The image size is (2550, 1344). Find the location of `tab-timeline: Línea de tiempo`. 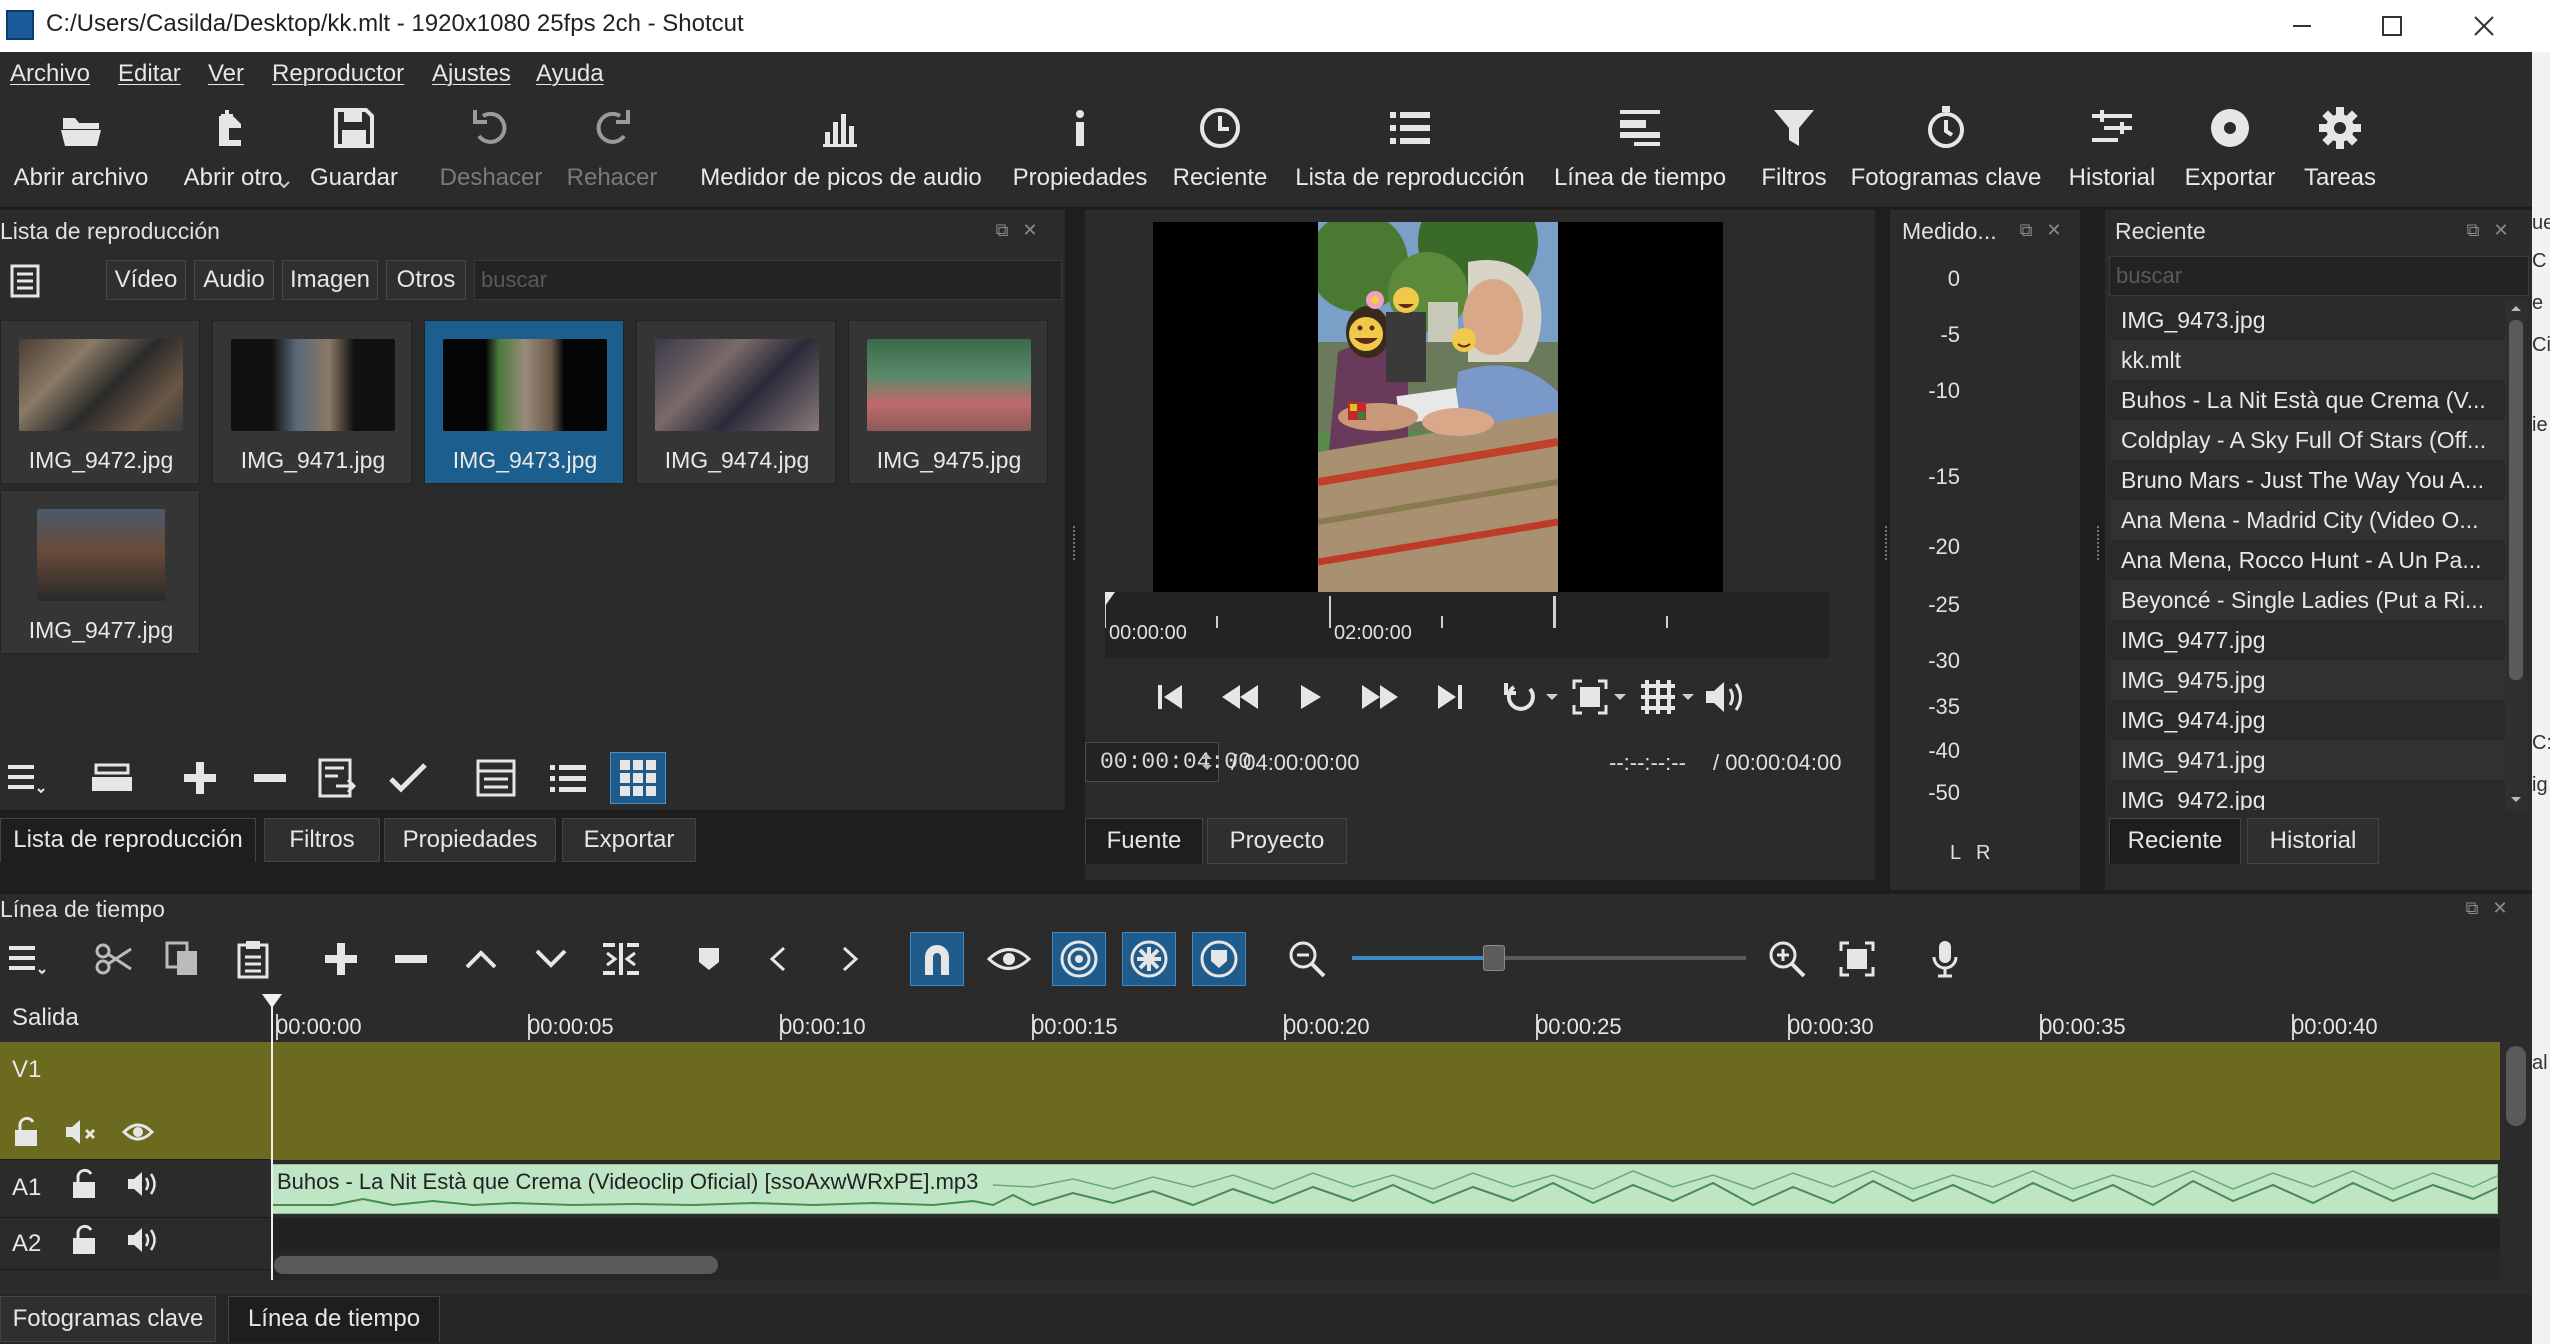

tab-timeline: Línea de tiempo is located at coordinates (334, 1319).